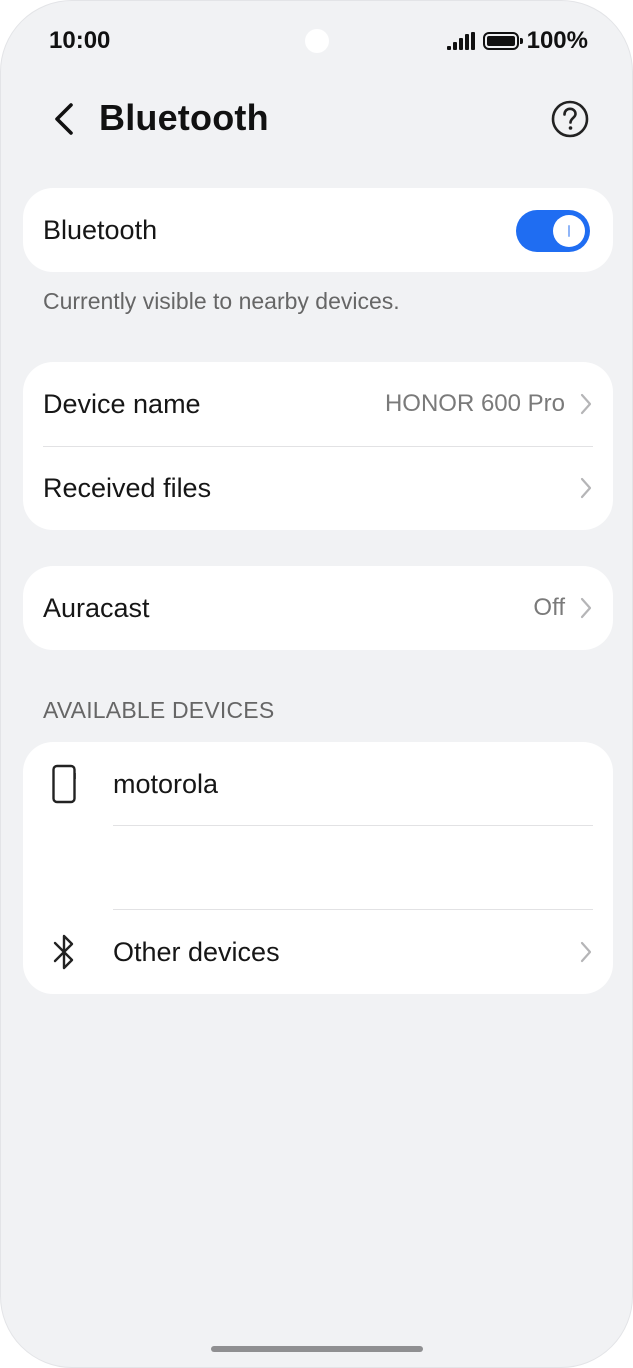  Describe the element at coordinates (159, 710) in the screenshot. I see `available-devices-header: AVAILABLE DEVICES` at that location.